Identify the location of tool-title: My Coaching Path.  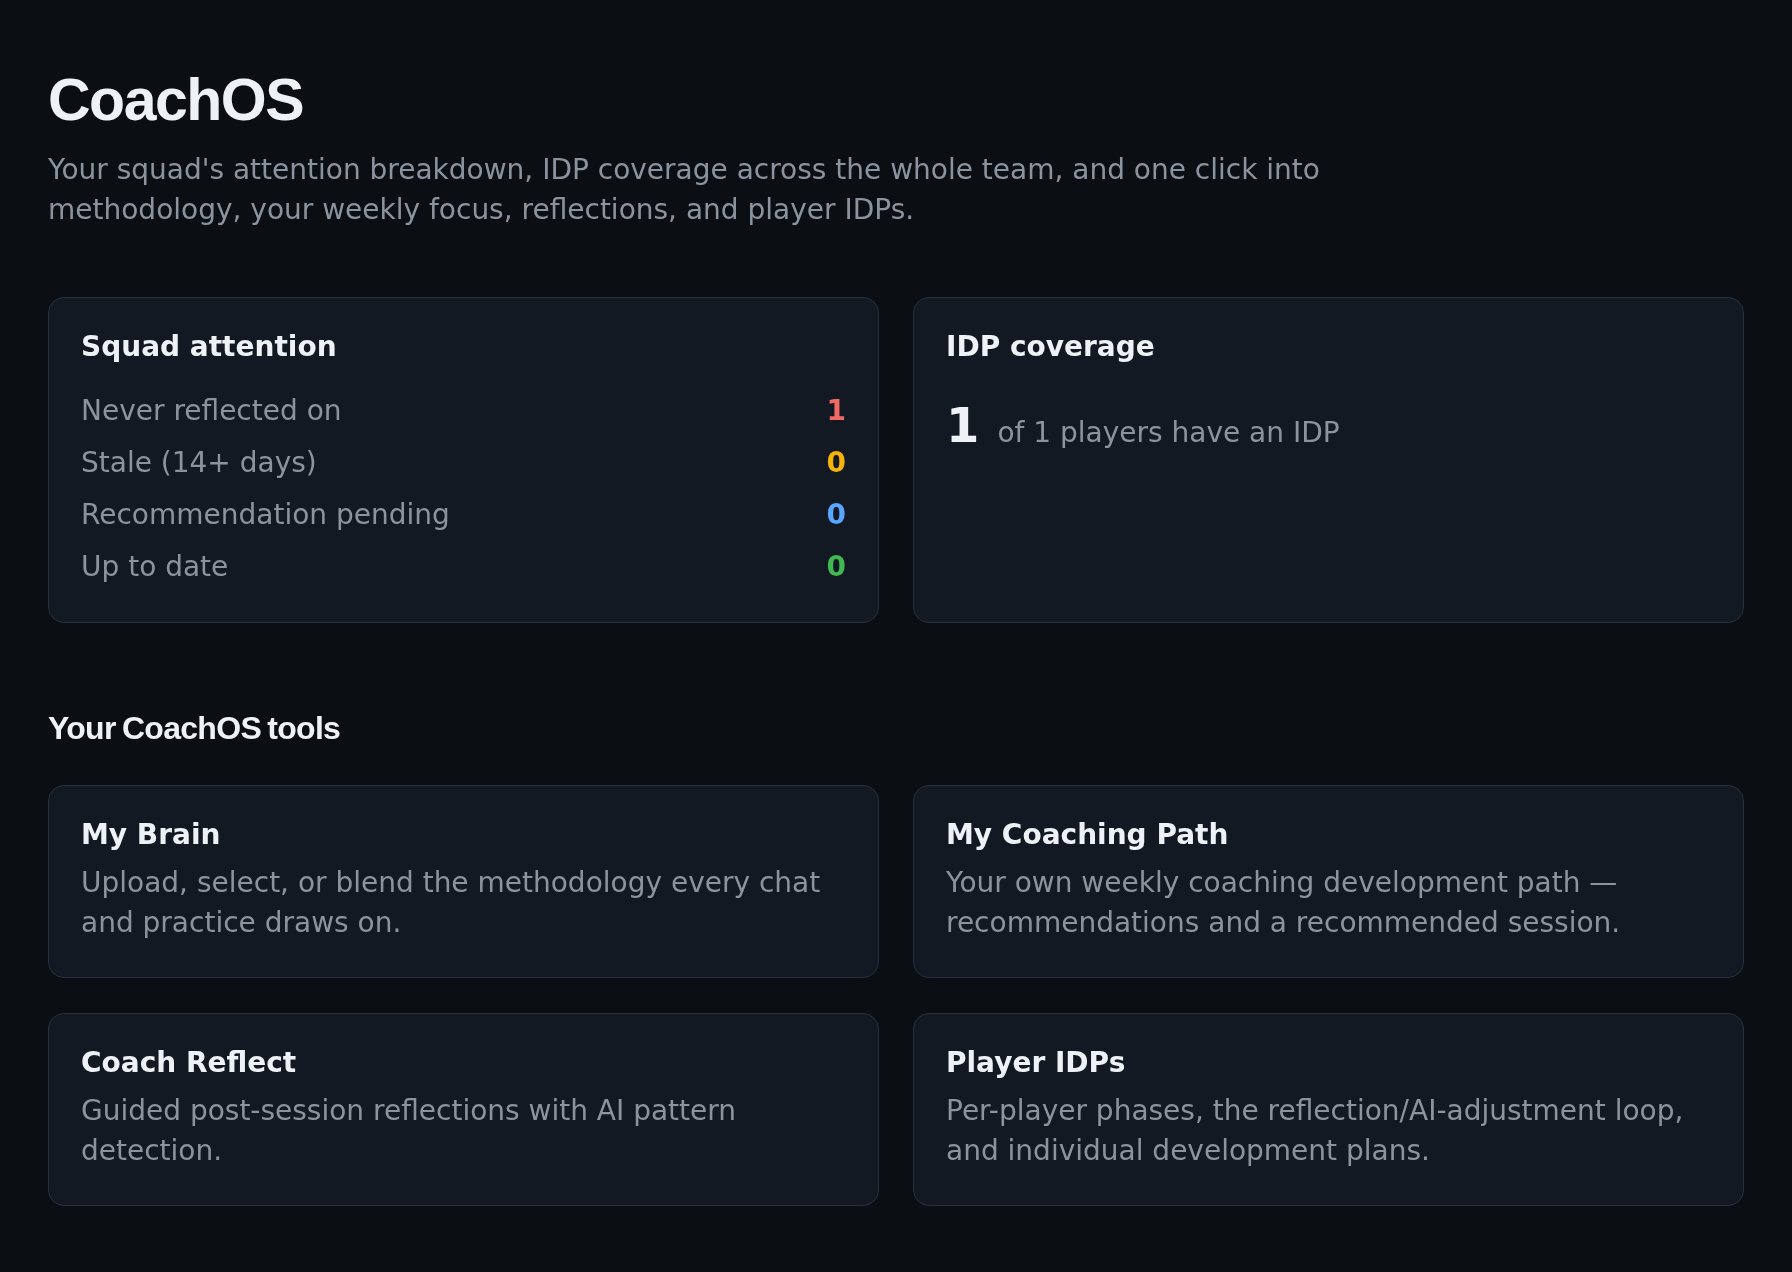
(1088, 835).